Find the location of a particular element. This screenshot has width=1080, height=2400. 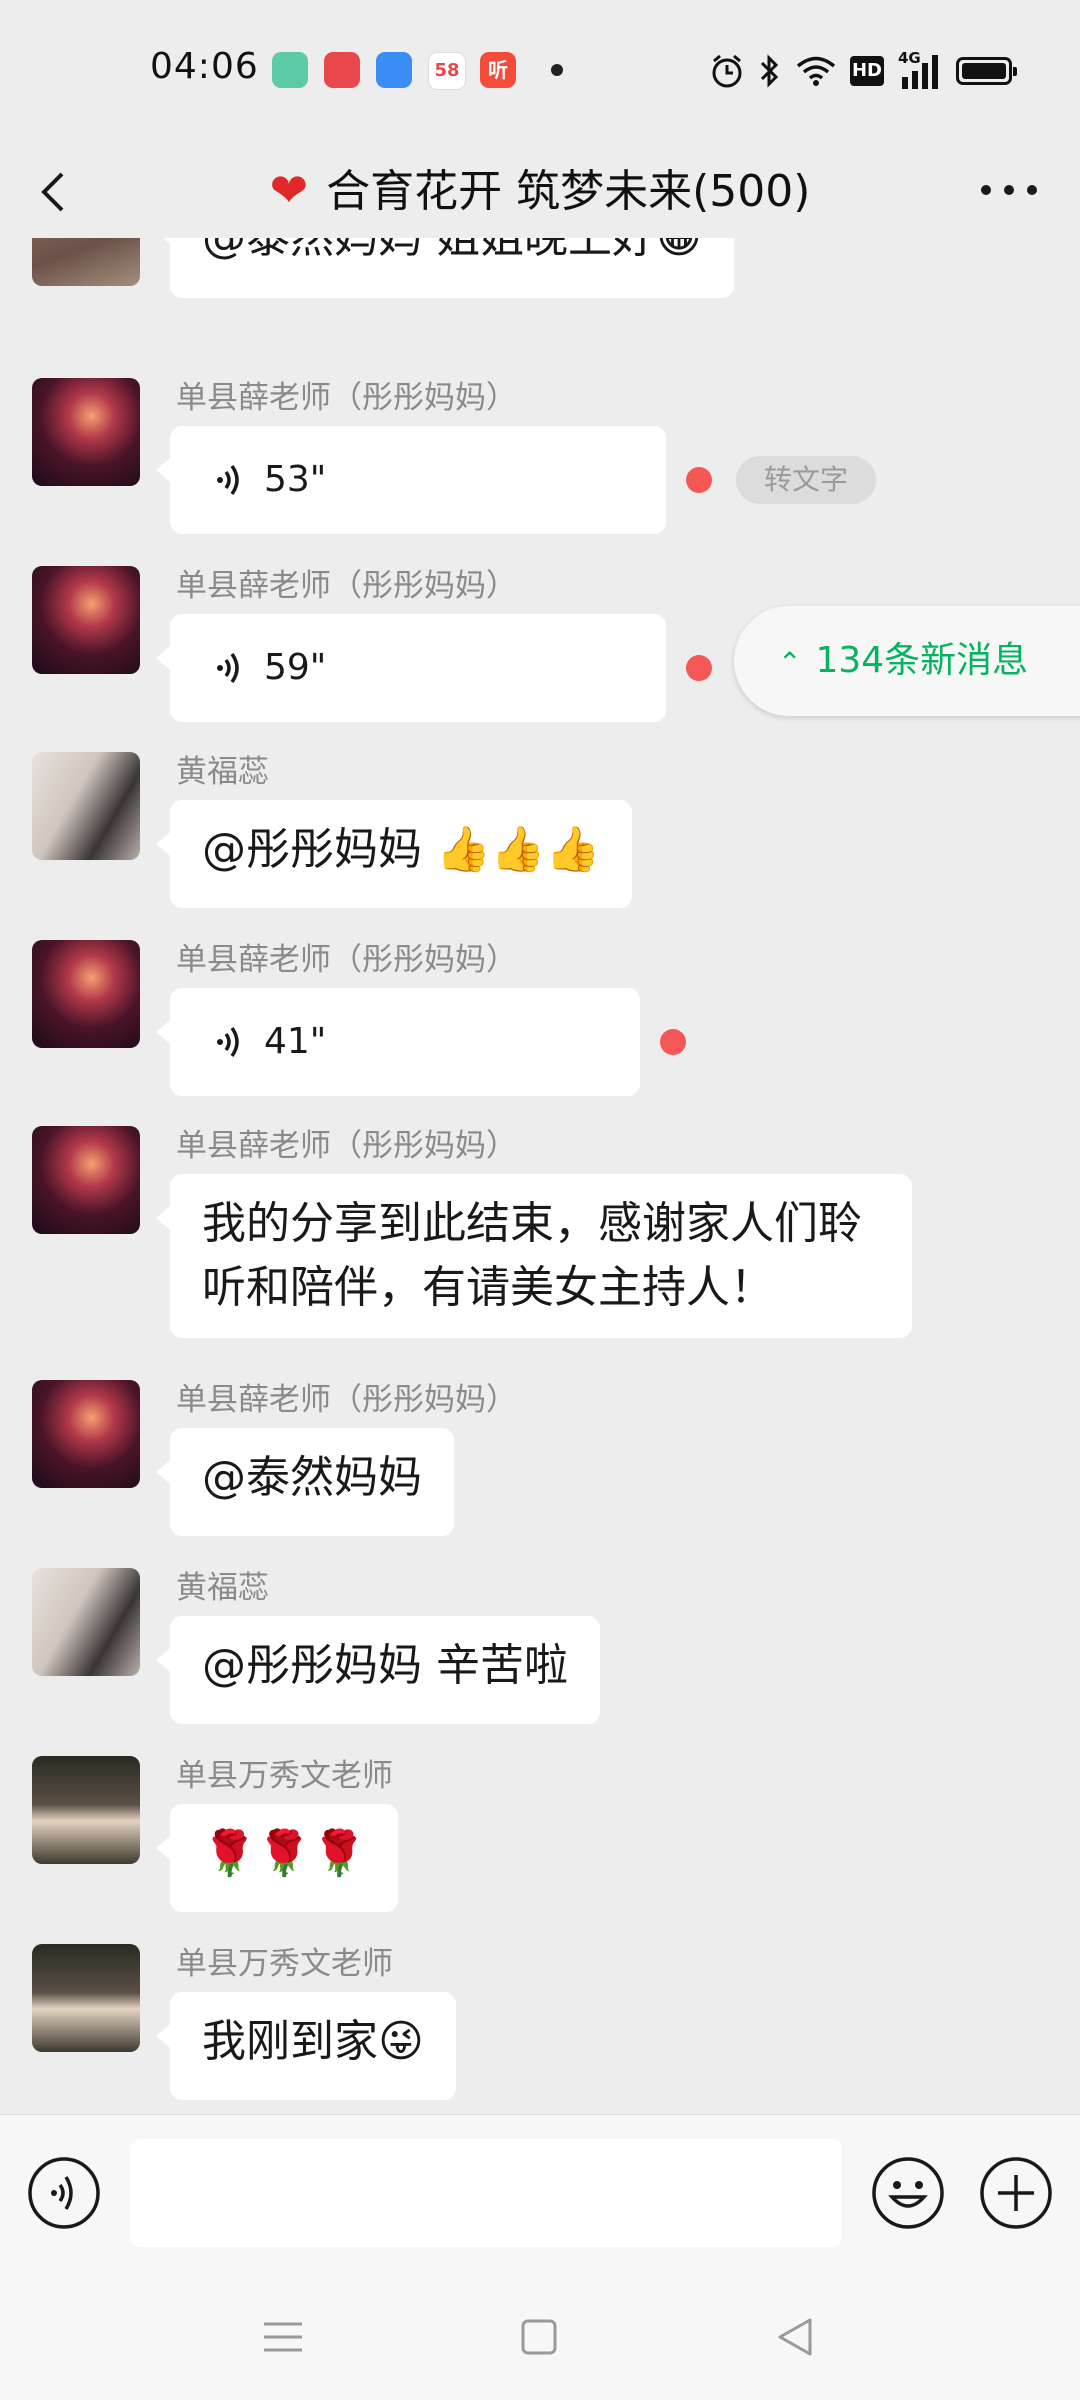

system-nav-bar is located at coordinates (540, 2337).